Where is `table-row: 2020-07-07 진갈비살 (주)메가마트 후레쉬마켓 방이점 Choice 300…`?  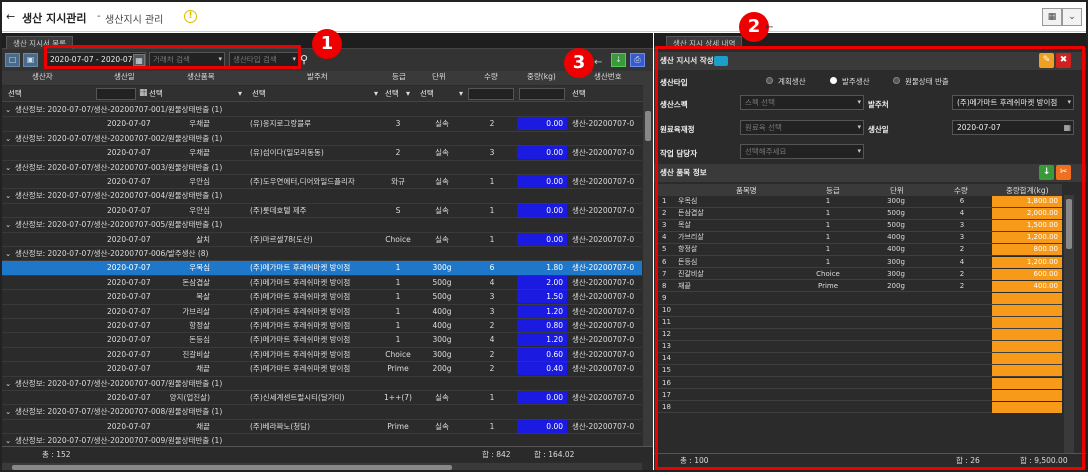 table-row: 2020-07-07 진갈비살 (주)메가마트 후레쉬마켓 방이점 Choice 300… is located at coordinates (322, 355).